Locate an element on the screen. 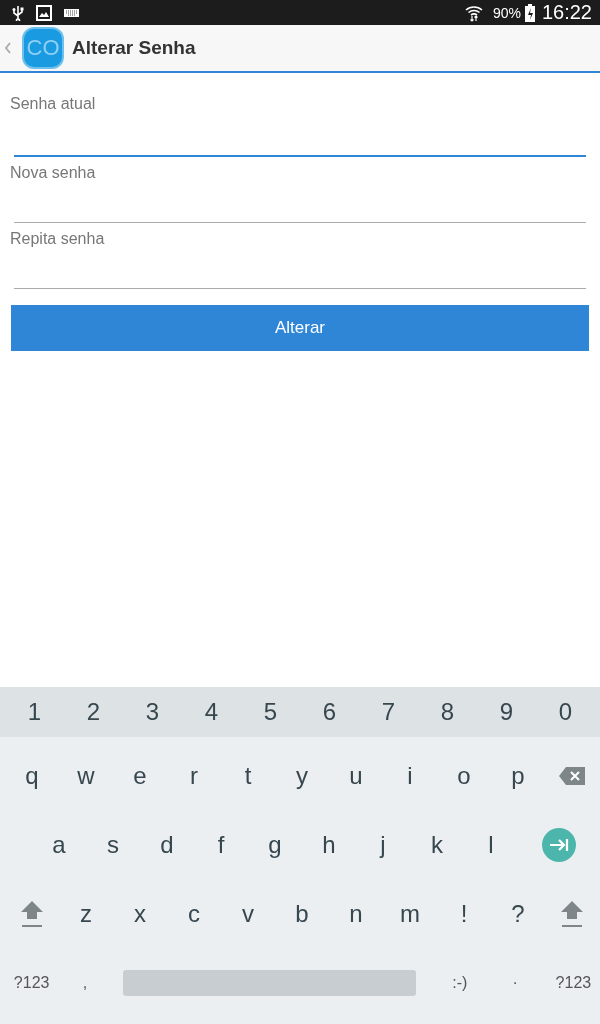 The width and height of the screenshot is (600, 1024). keyboard-key: w is located at coordinates (86, 775).